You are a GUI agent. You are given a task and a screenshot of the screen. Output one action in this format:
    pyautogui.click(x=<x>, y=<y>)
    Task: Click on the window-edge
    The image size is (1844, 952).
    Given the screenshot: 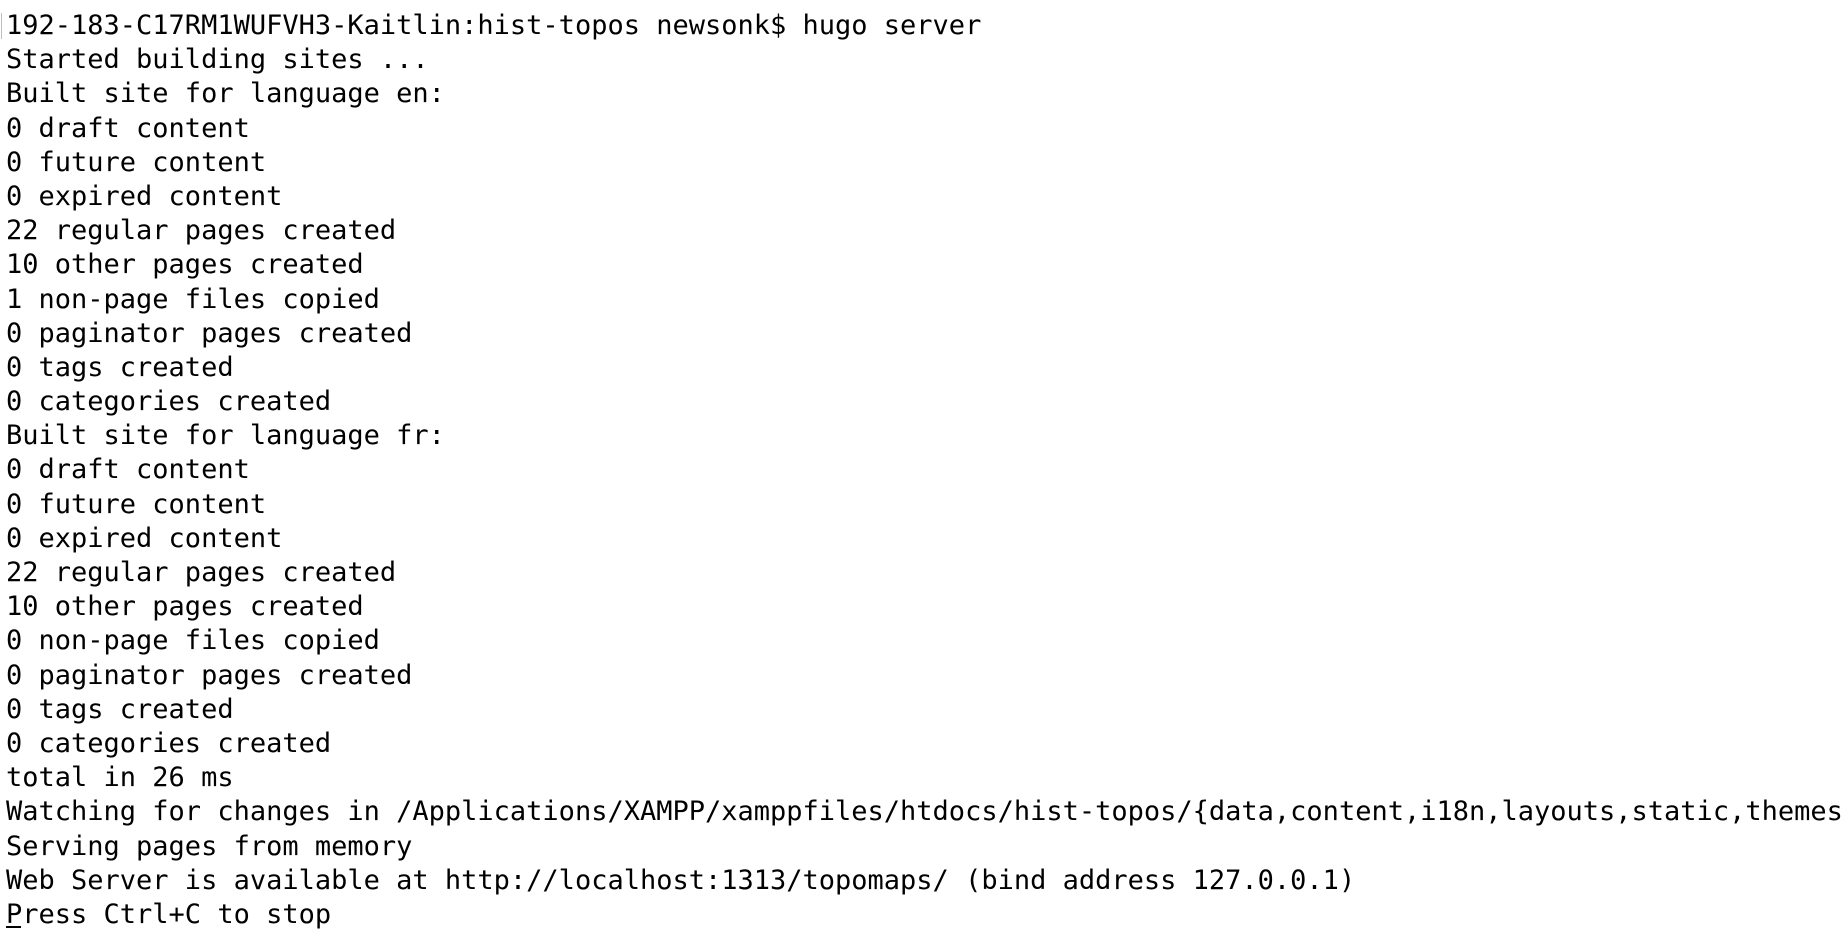 What is the action you would take?
    pyautogui.click(x=1, y=26)
    